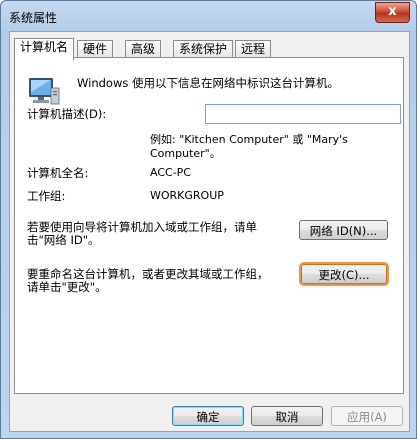  Describe the element at coordinates (46, 196) in the screenshot. I see `workgroup-label: 工作组:` at that location.